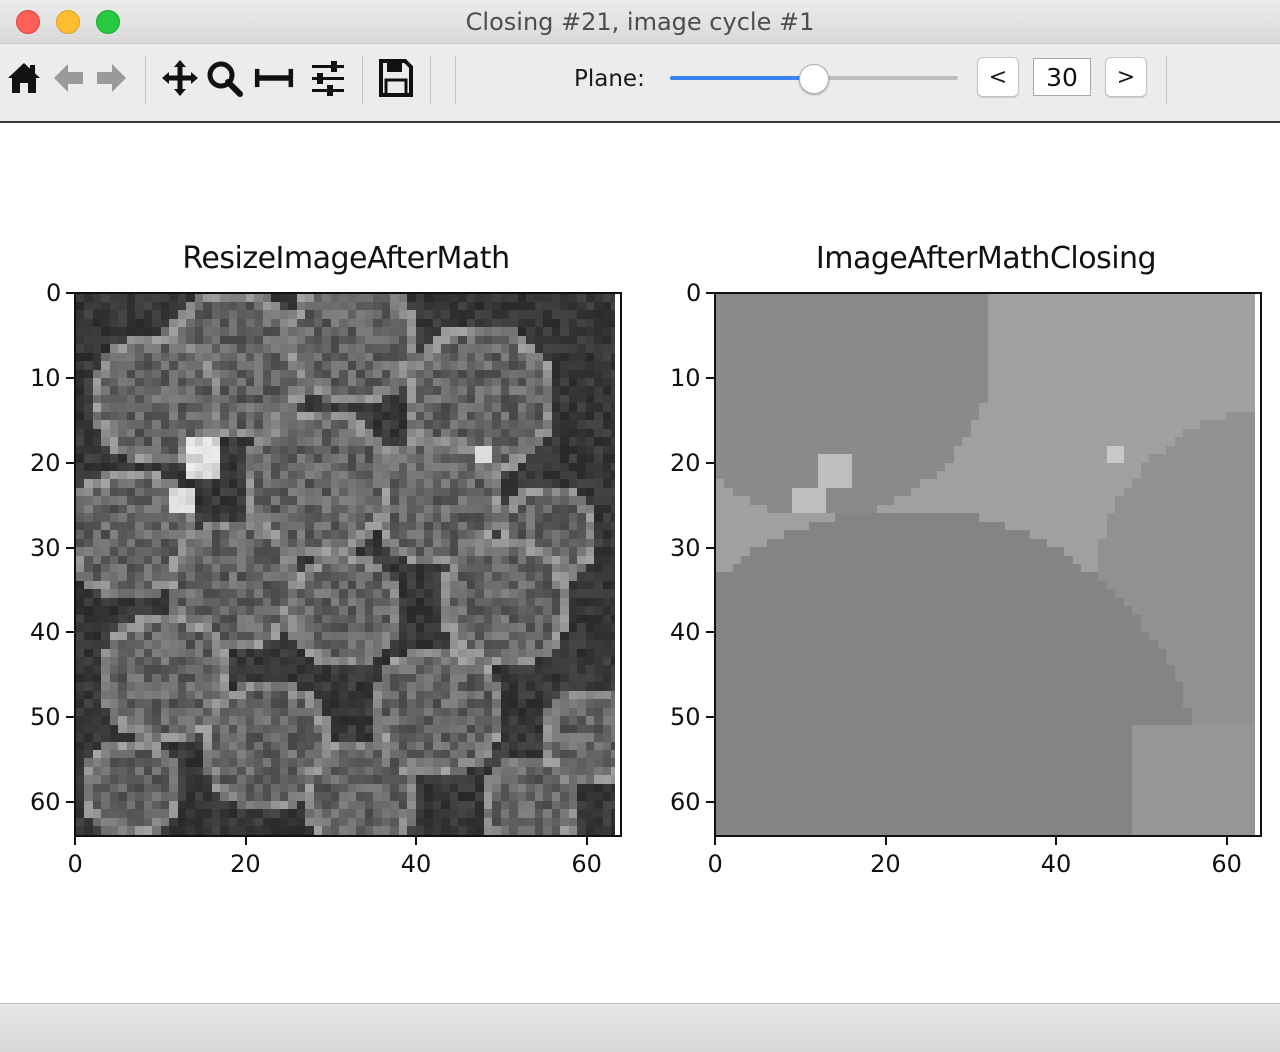 The image size is (1280, 1052). I want to click on left-panel-title: ResizeImageAfterMath, so click(346, 258).